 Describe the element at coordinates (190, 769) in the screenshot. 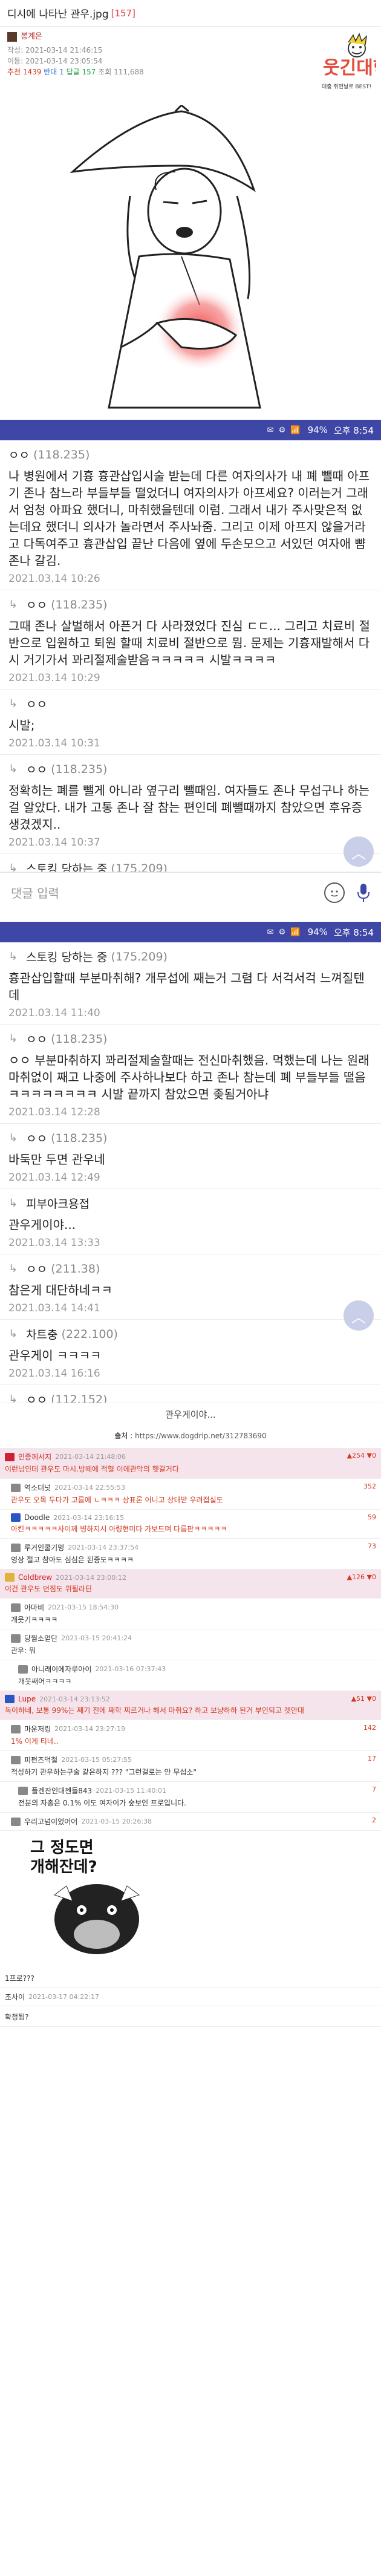

I see `comment-header: ㅇㅇ (118.235)` at that location.